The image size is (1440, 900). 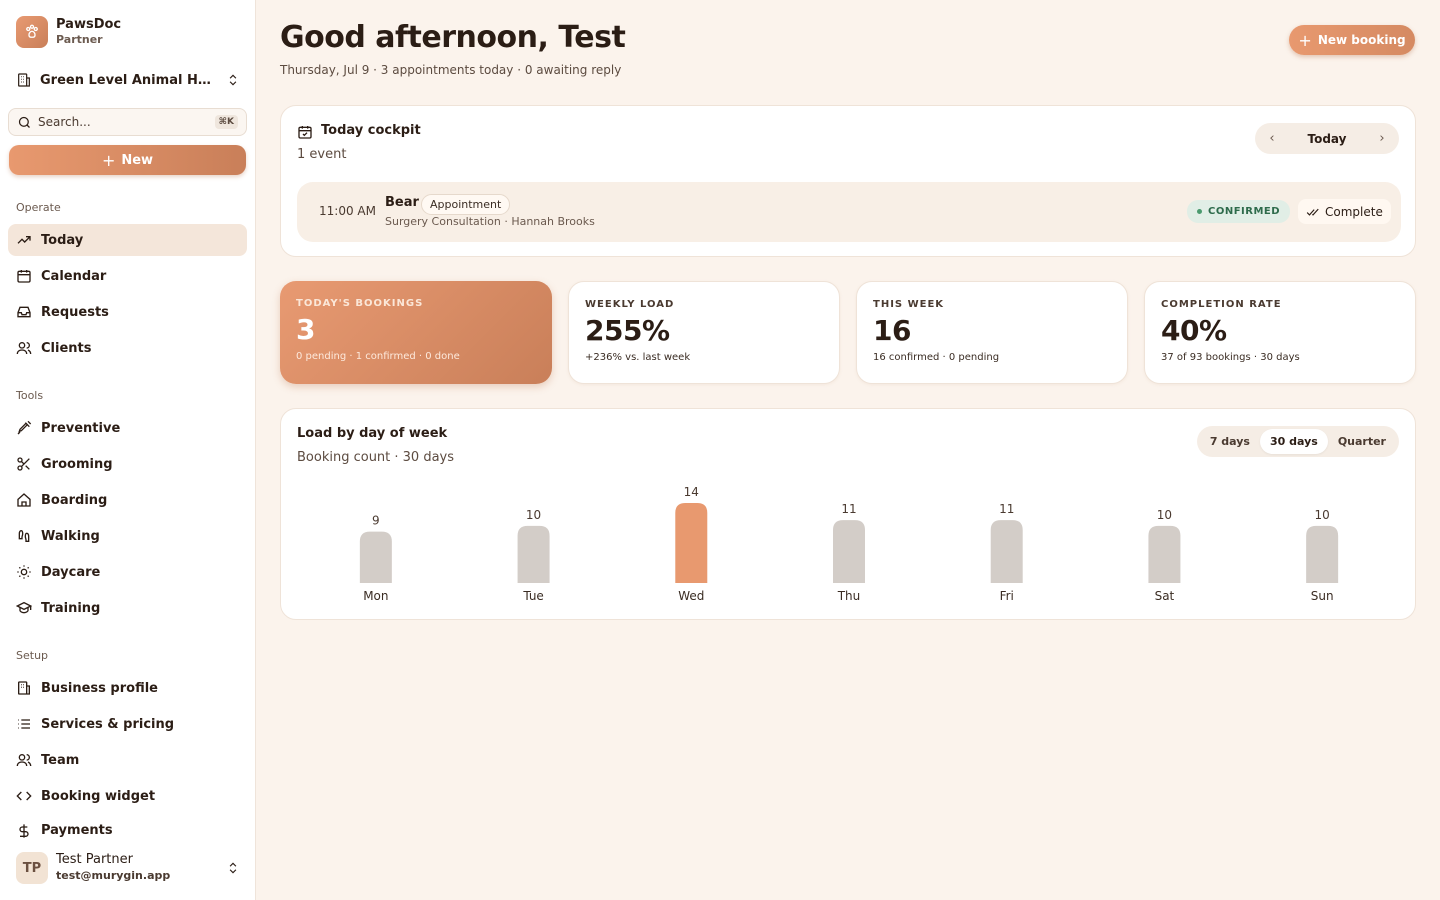 What do you see at coordinates (1006, 509) in the screenshot?
I see `bar-value-label: 11` at bounding box center [1006, 509].